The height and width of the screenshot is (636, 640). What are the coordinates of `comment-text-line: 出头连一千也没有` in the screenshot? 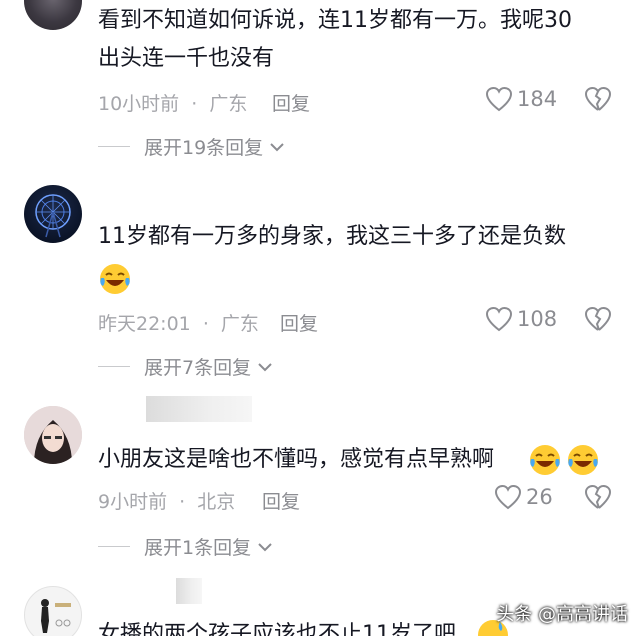 It's located at (186, 58).